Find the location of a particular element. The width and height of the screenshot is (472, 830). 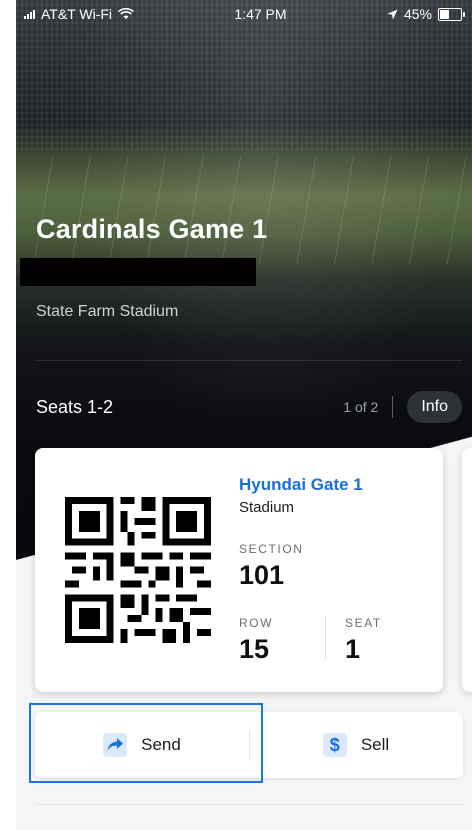

location-arrow-icon is located at coordinates (392, 14).